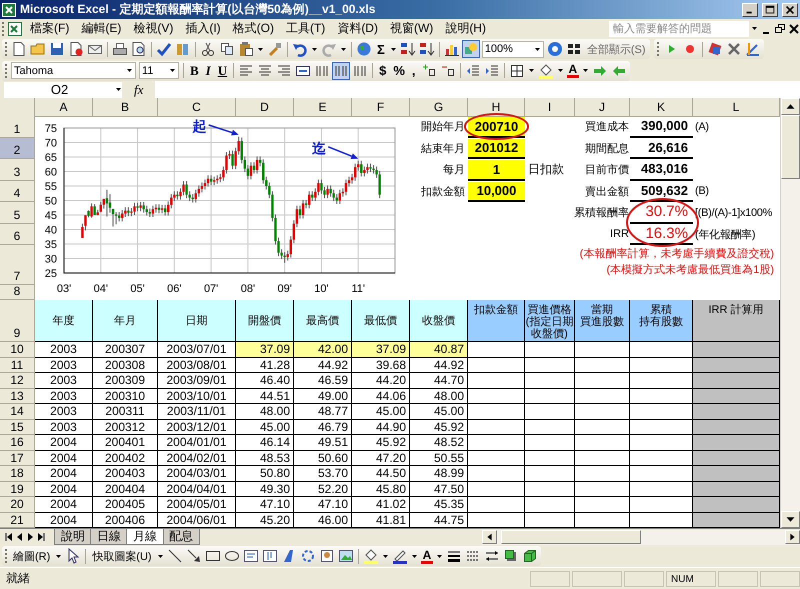  What do you see at coordinates (232, 556) in the screenshot?
I see `oval-icon` at bounding box center [232, 556].